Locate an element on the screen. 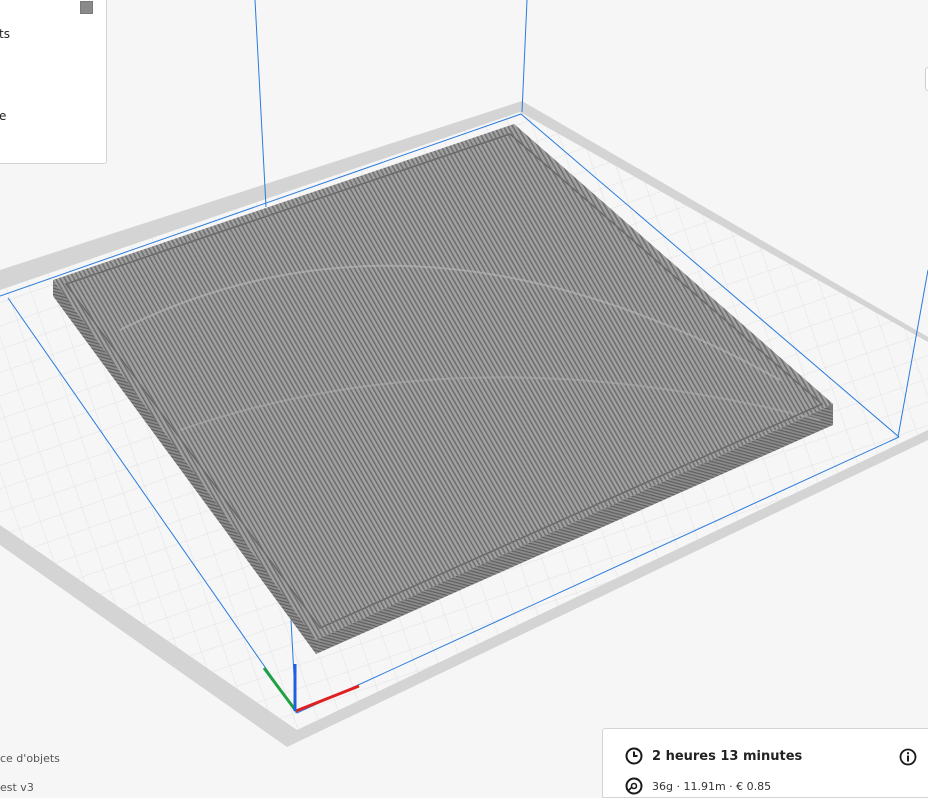 Image resolution: width=928 pixels, height=798 pixels. legend-item-label: ts is located at coordinates (5, 34).